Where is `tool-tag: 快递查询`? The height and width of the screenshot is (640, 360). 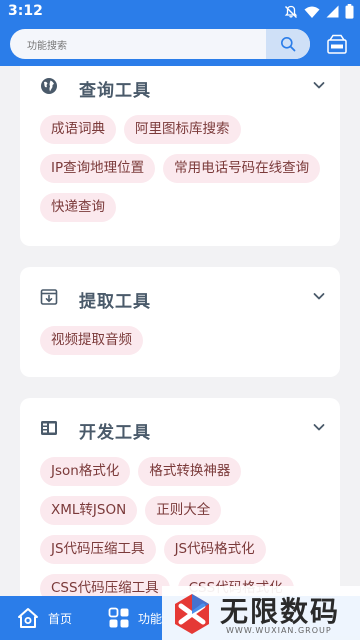 tool-tag: 快递查询 is located at coordinates (78, 207).